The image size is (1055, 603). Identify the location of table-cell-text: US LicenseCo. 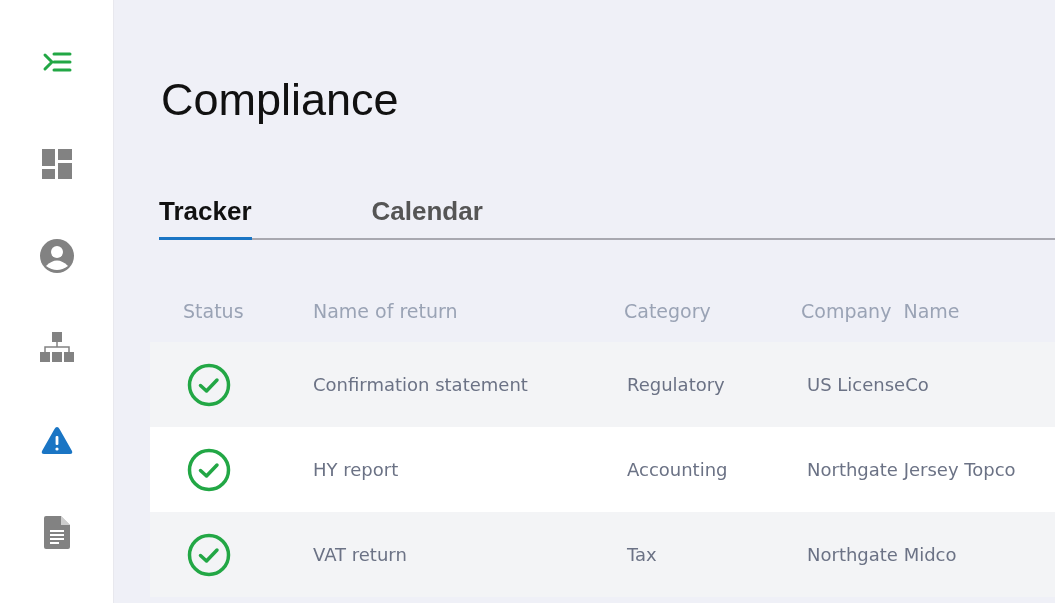
(867, 384).